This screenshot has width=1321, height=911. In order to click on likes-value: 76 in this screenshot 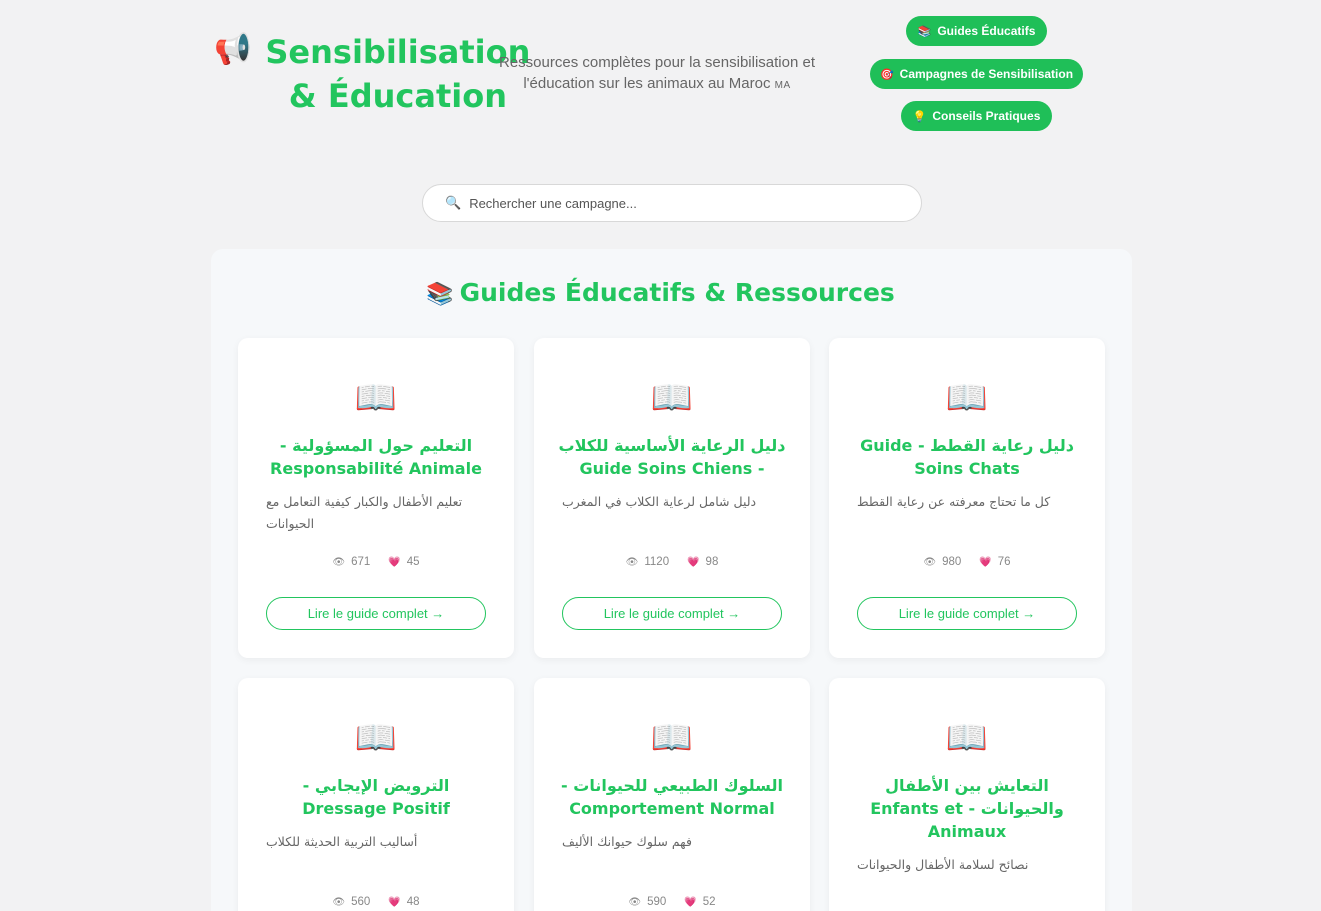, I will do `click(1004, 562)`.